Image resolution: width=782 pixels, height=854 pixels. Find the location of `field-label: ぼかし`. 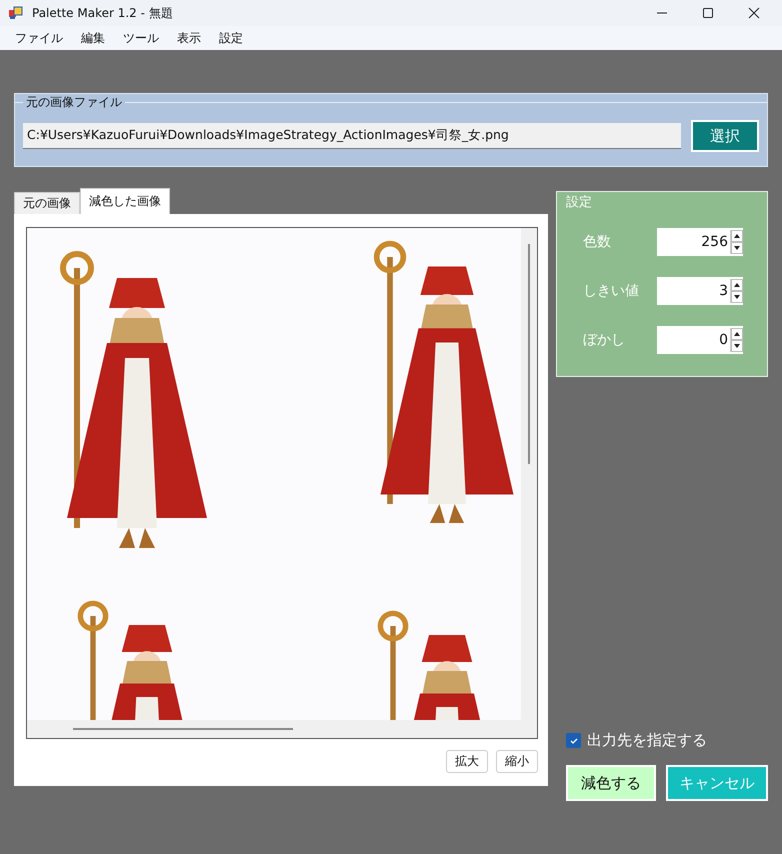

field-label: ぼかし is located at coordinates (604, 340).